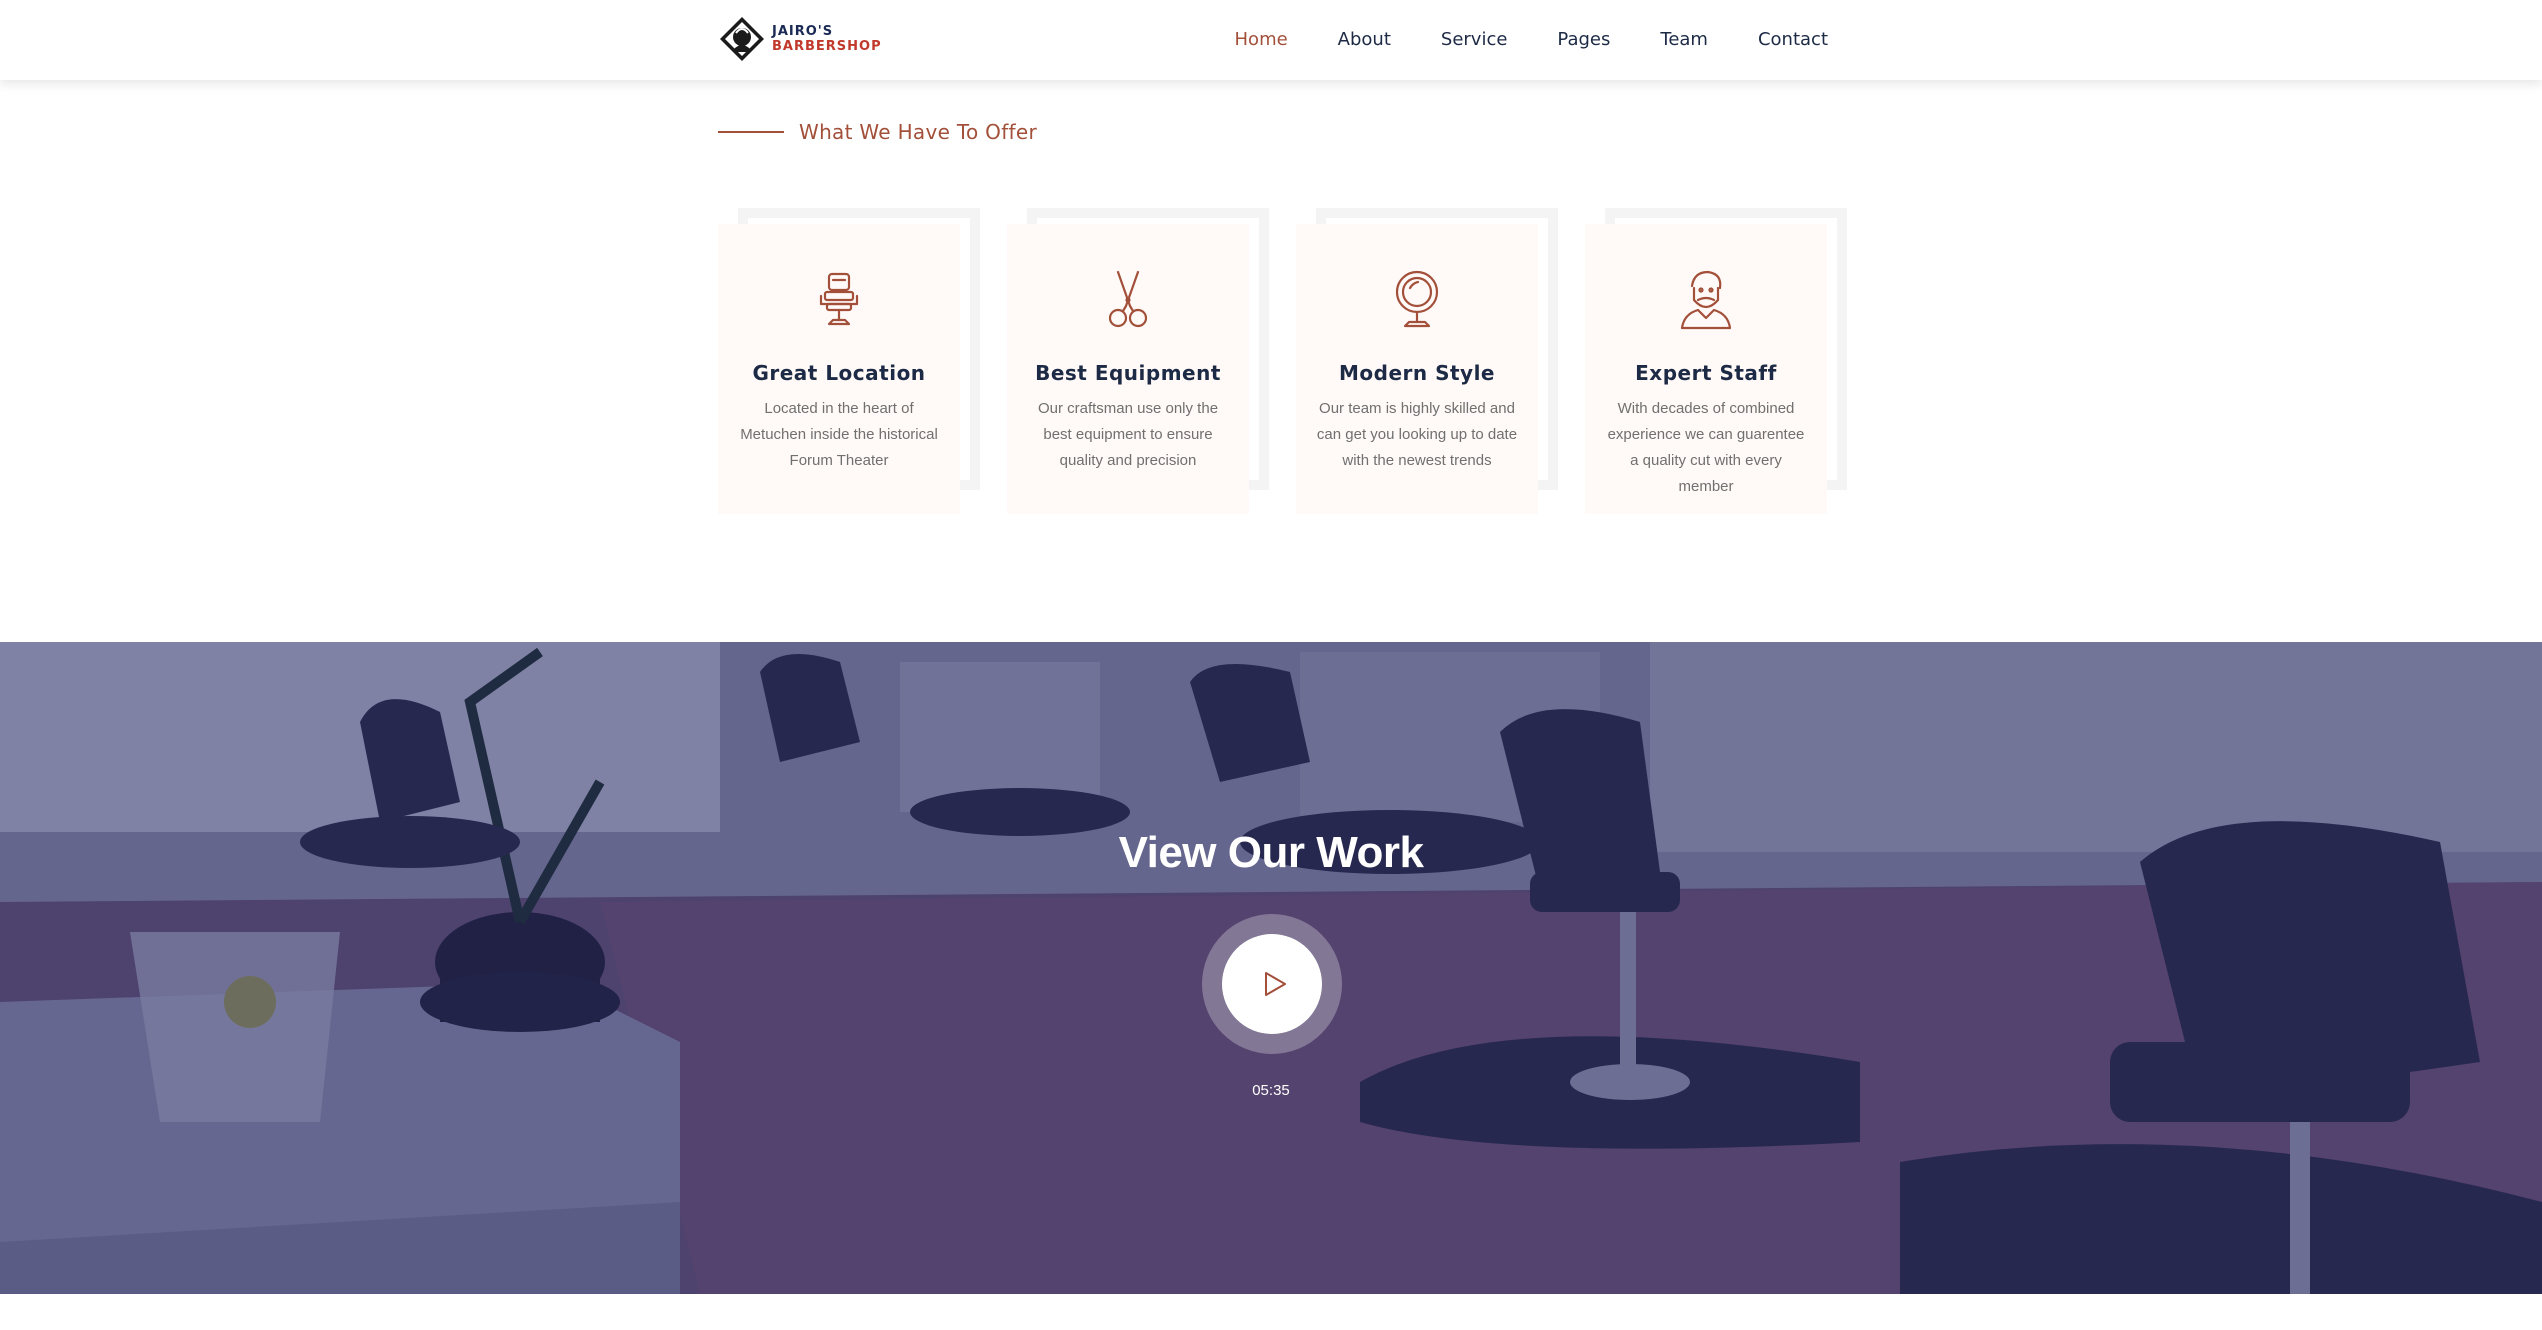 This screenshot has width=2542, height=1330. Describe the element at coordinates (839, 299) in the screenshot. I see `barber-chair-icon` at that location.